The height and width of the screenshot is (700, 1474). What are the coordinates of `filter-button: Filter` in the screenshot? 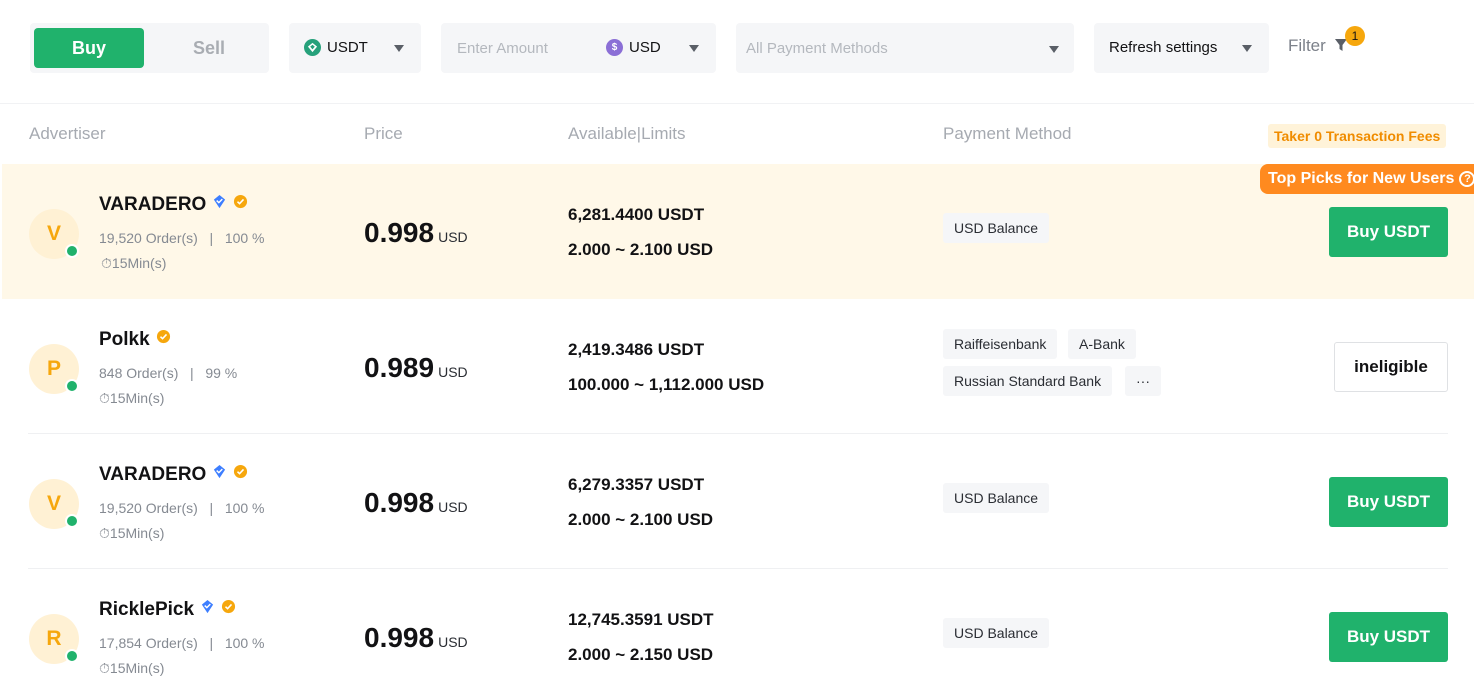 It's located at (1318, 46).